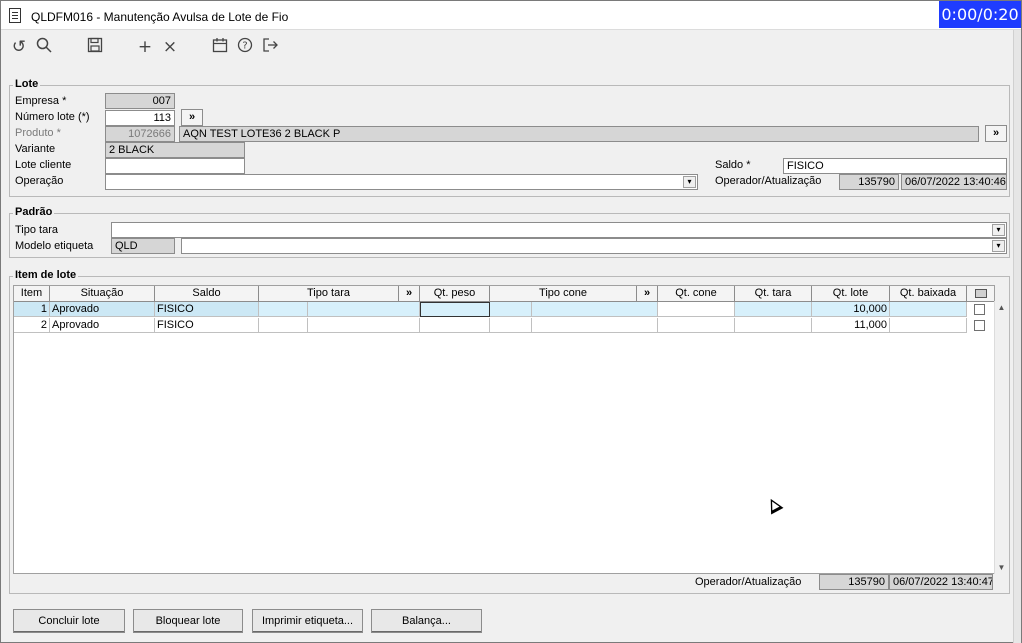  What do you see at coordinates (69, 621) in the screenshot?
I see `concluir-lote-button: Concluir lote` at bounding box center [69, 621].